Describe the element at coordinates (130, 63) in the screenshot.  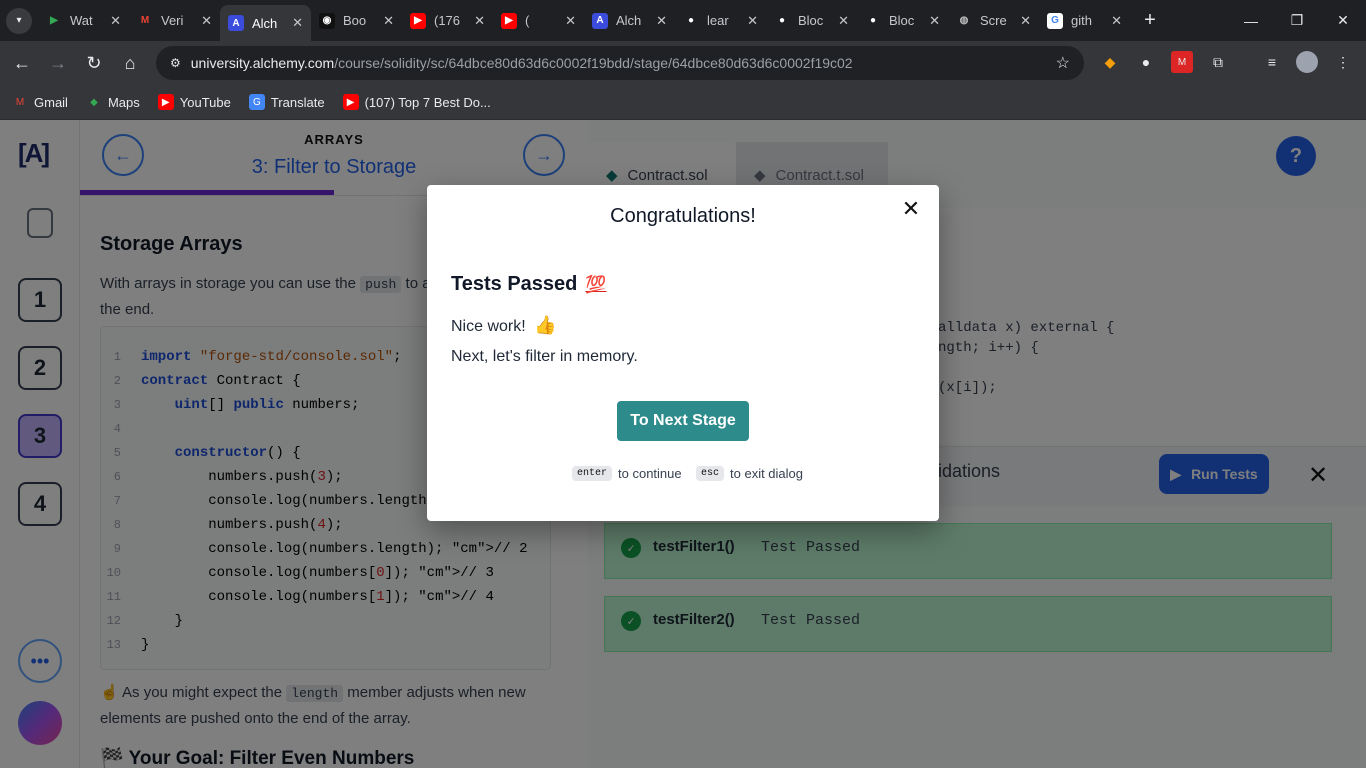
I see `home-button: ⌂` at that location.